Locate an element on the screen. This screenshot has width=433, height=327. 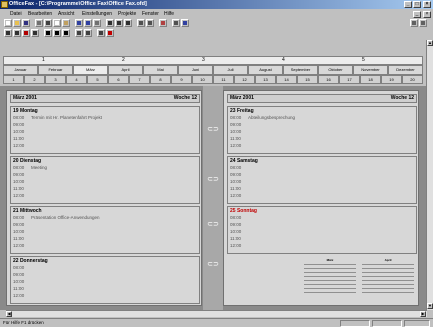
new-icon is located at coordinates (8, 23).